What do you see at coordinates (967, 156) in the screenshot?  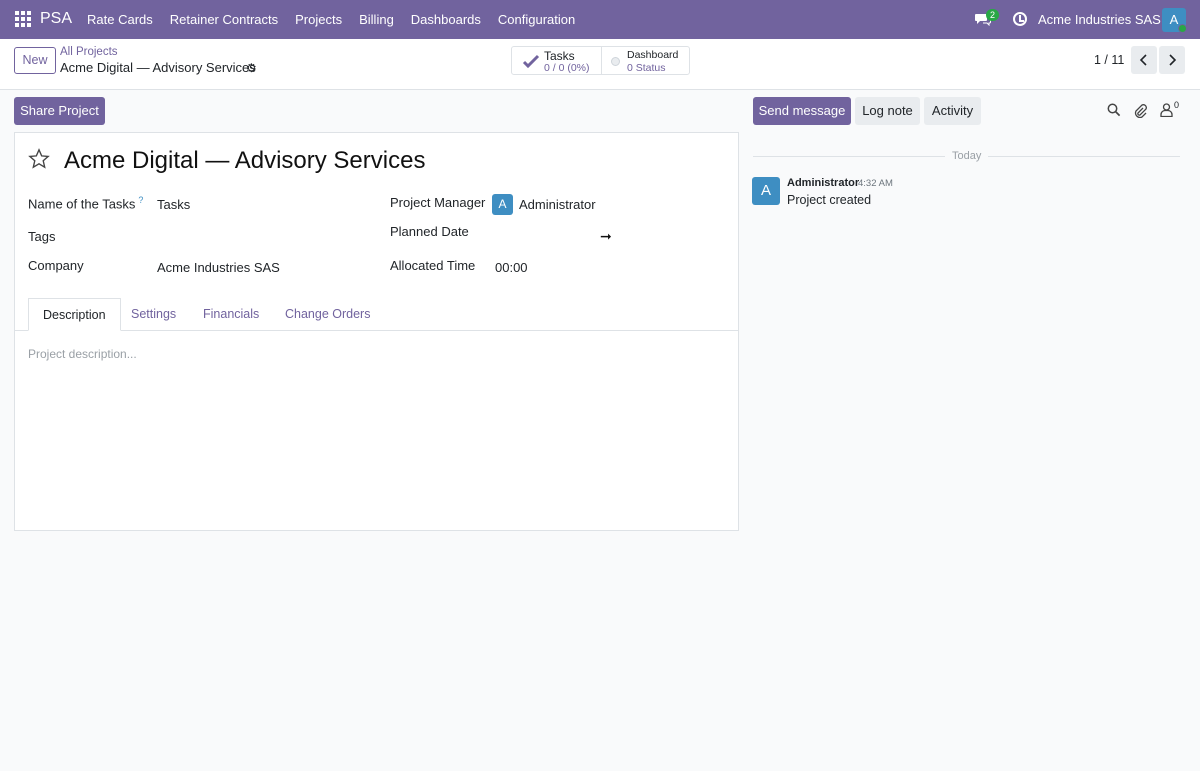 I see `date-separator: Today` at bounding box center [967, 156].